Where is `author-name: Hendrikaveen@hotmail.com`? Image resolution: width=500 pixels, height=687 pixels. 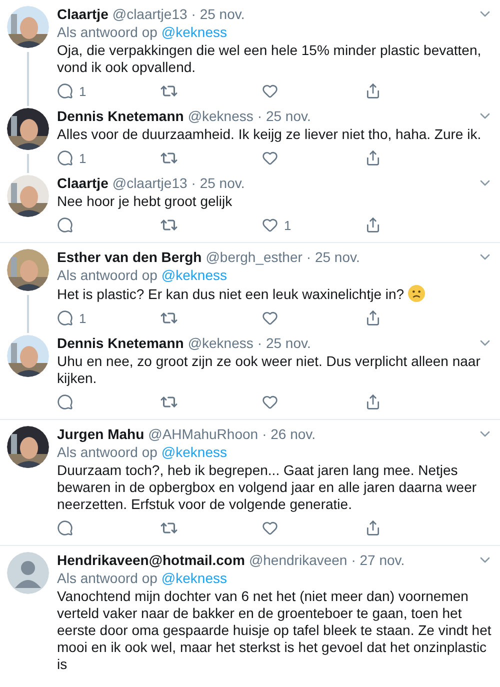 author-name: Hendrikaveen@hotmail.com is located at coordinates (151, 560).